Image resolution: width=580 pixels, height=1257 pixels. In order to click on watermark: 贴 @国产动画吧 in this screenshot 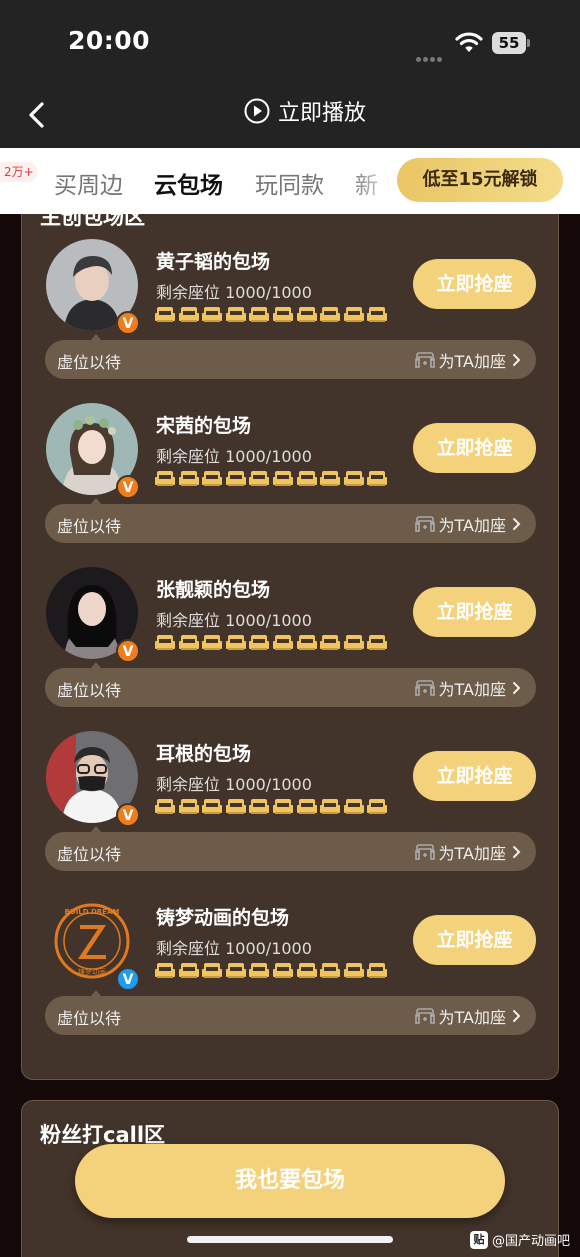, I will do `click(519, 1239)`.